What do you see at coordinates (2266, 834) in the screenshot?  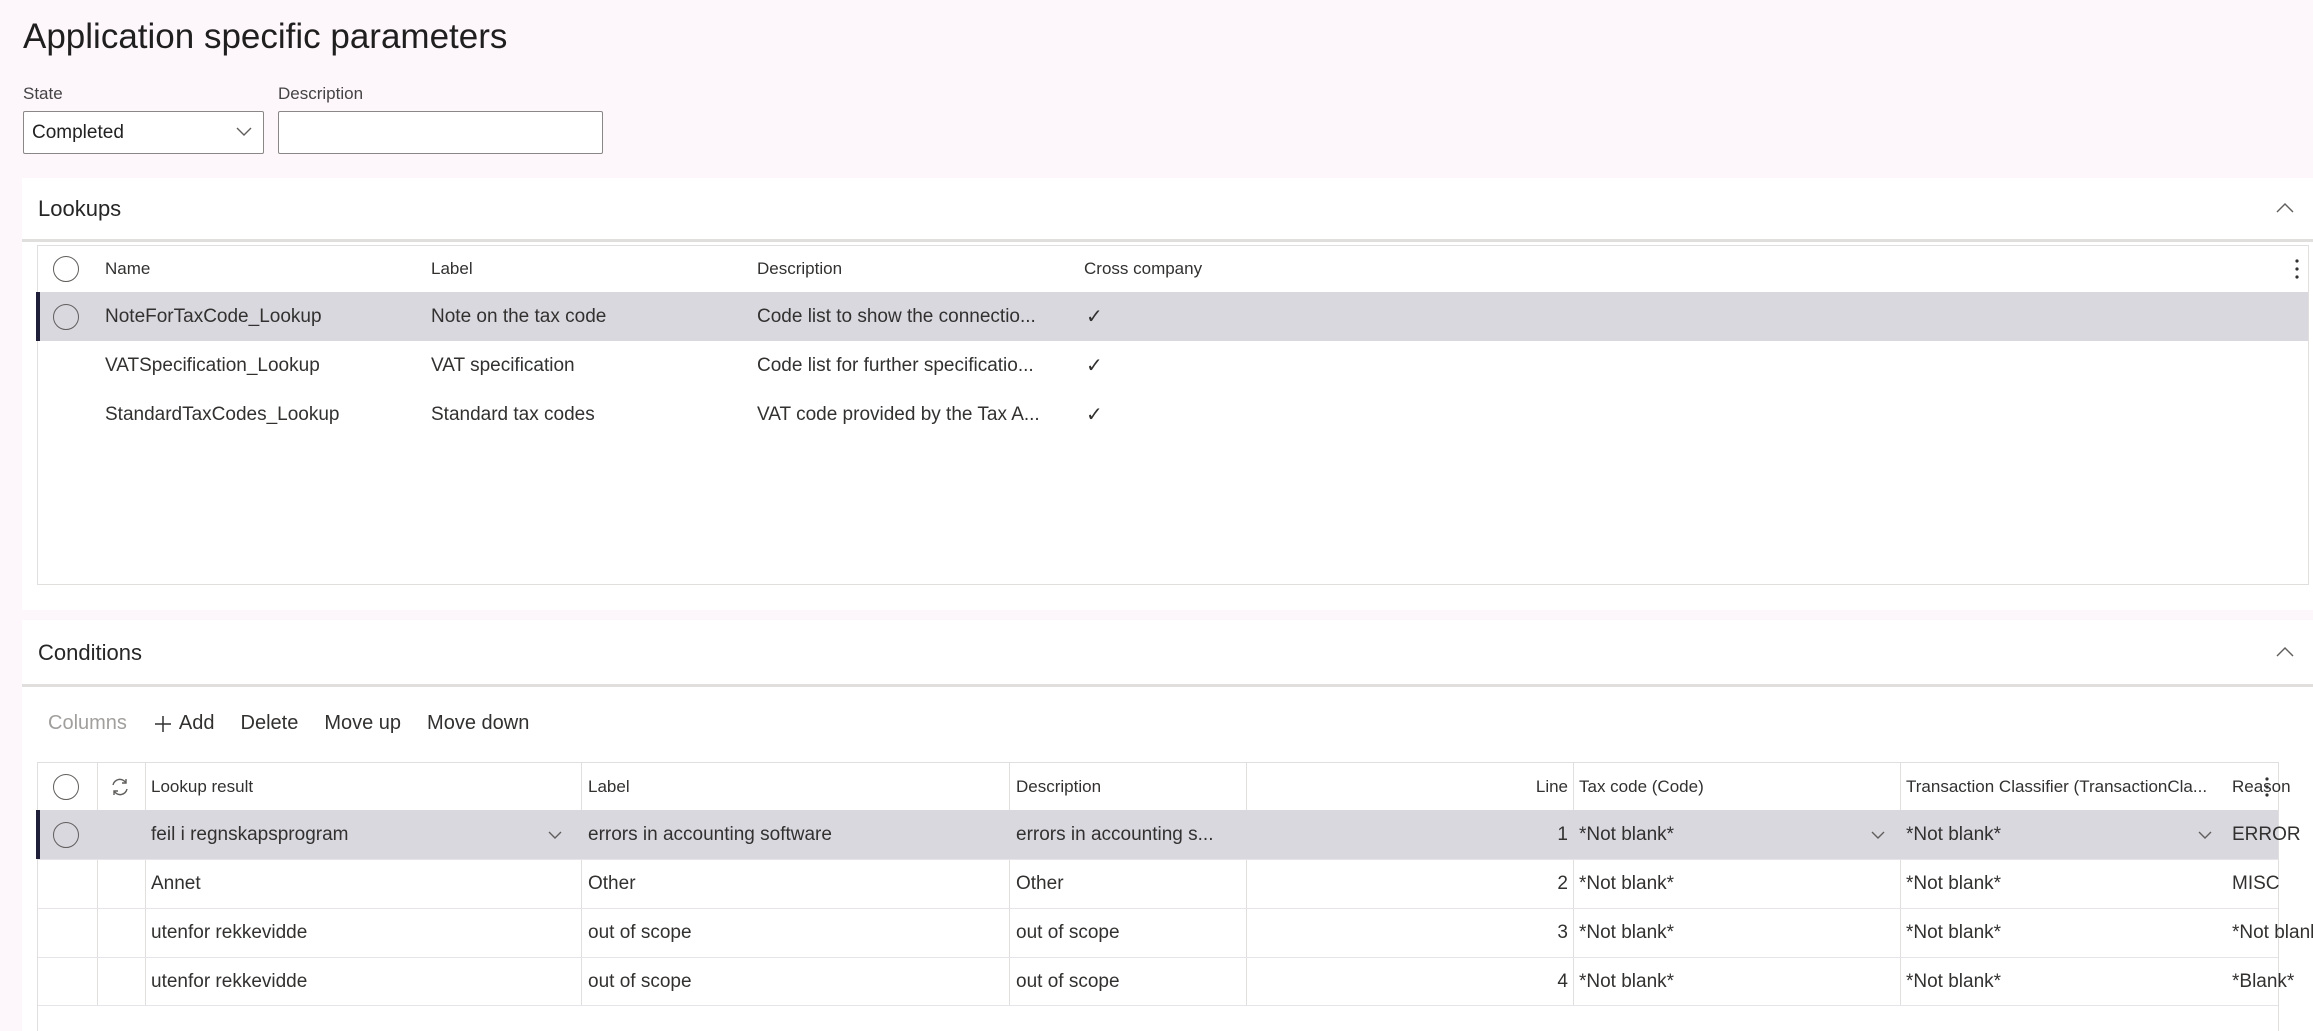 I see `condition-reason: ERROR` at bounding box center [2266, 834].